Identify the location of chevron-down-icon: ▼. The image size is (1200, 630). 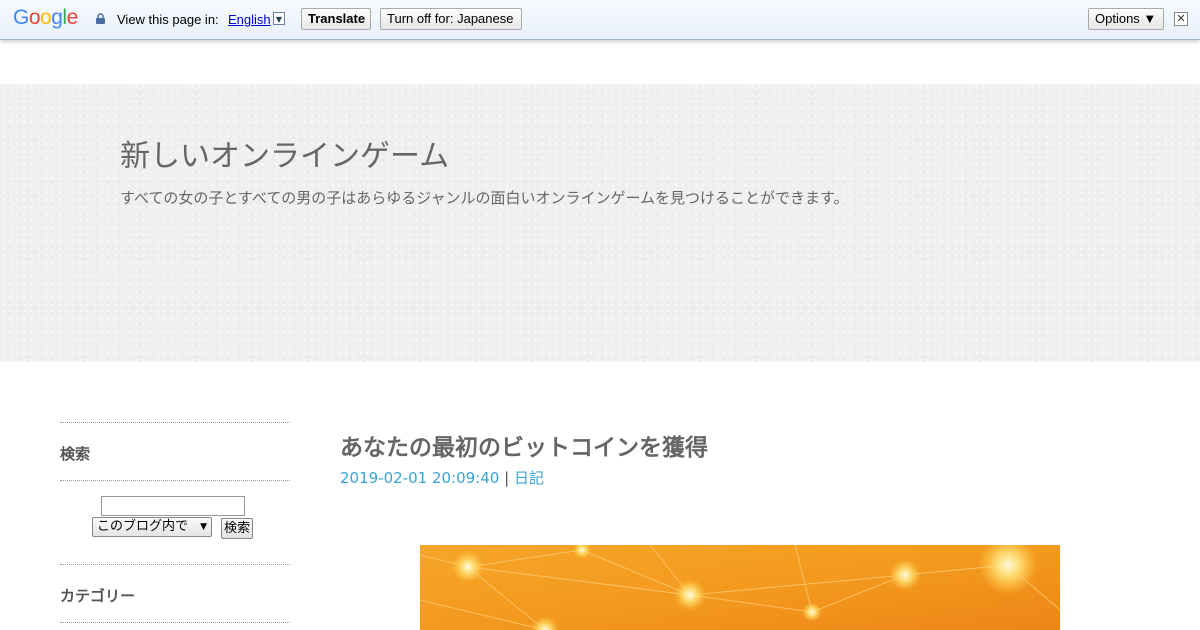
(203, 527).